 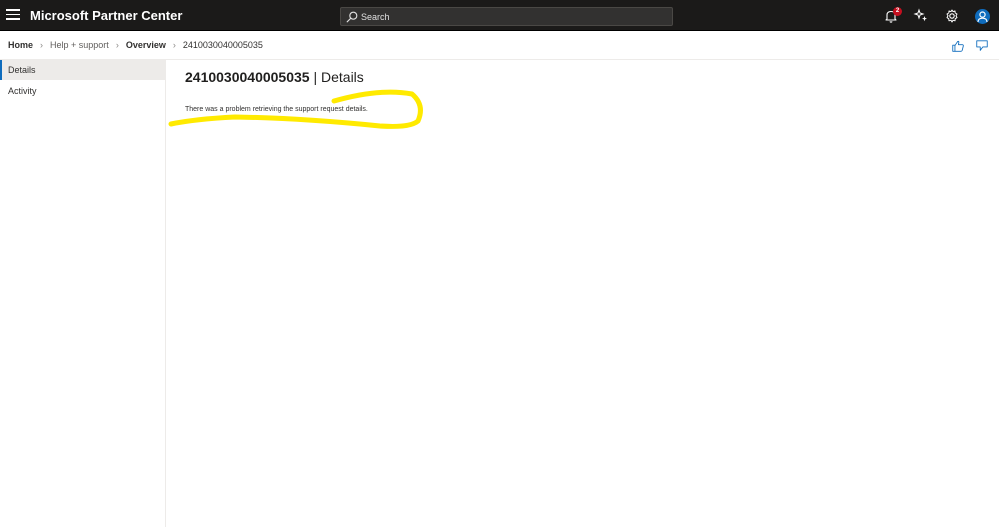 What do you see at coordinates (952, 16) in the screenshot?
I see `gear-icon` at bounding box center [952, 16].